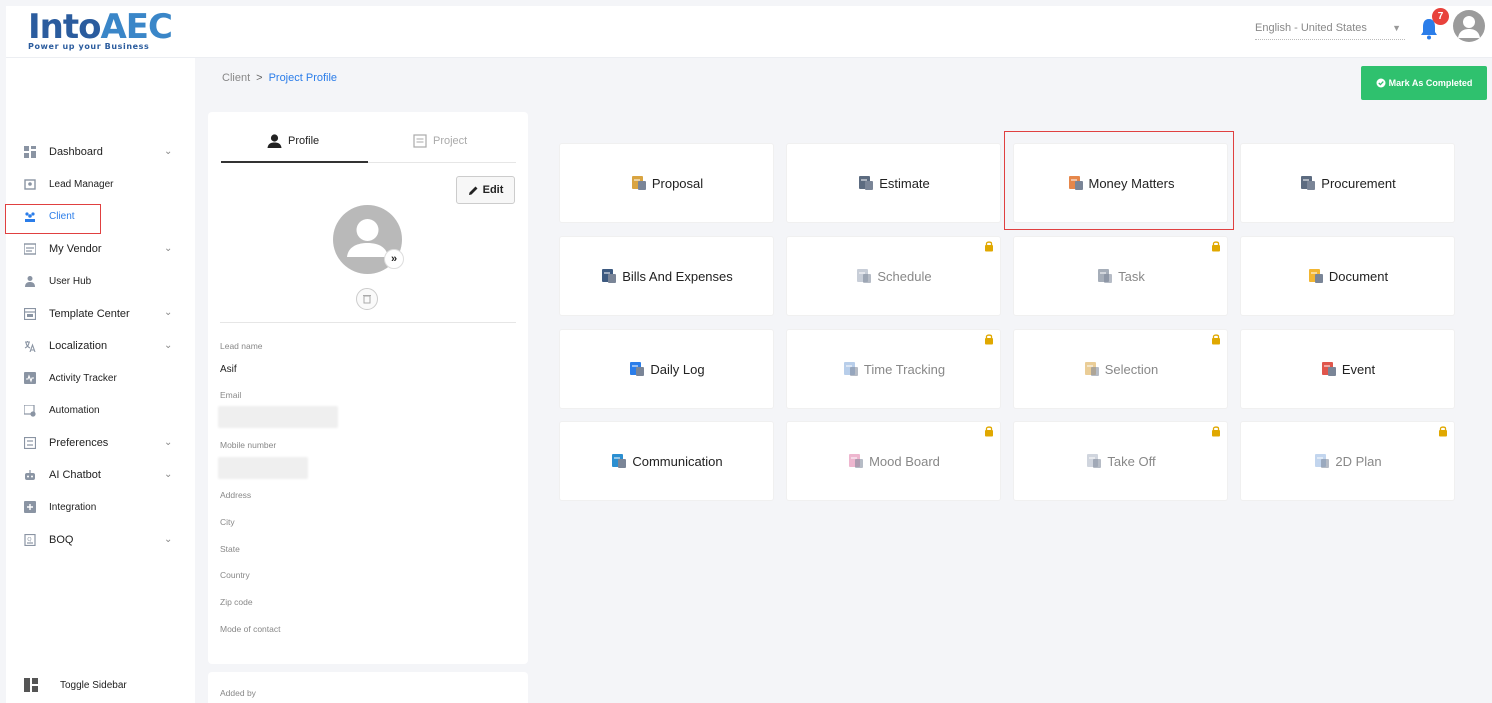  I want to click on sidebar-item-user-hub: User Hub, so click(100, 281).